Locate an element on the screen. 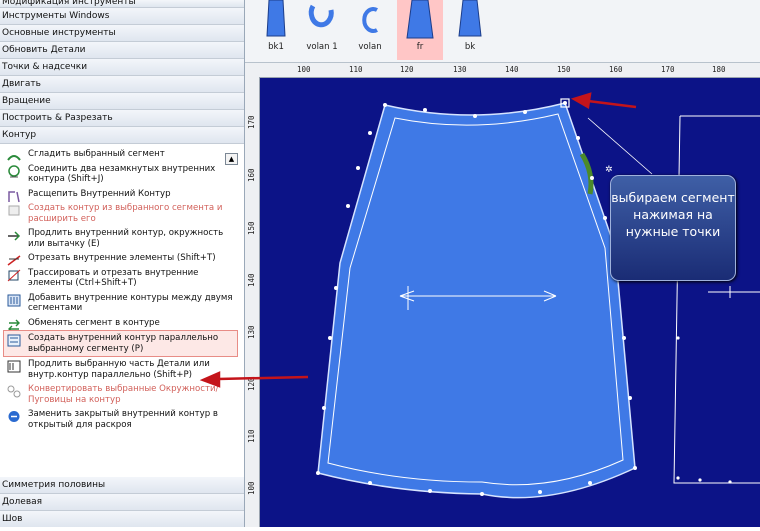  category-item-8: Контур is located at coordinates (122, 135).